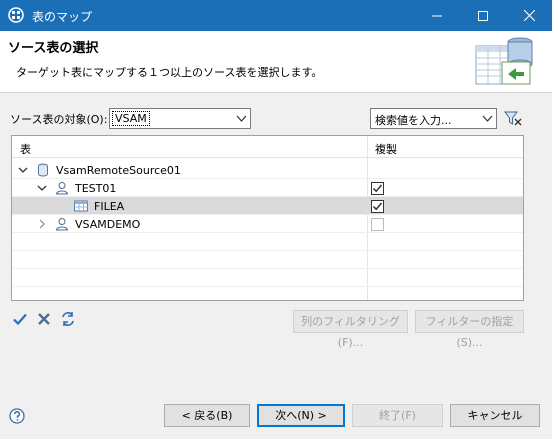 The width and height of the screenshot is (552, 439). What do you see at coordinates (276, 62) in the screenshot?
I see `wizard-header: ソース表の選択 ターゲット表にマップする１つ以上のソース表を選択します。` at bounding box center [276, 62].